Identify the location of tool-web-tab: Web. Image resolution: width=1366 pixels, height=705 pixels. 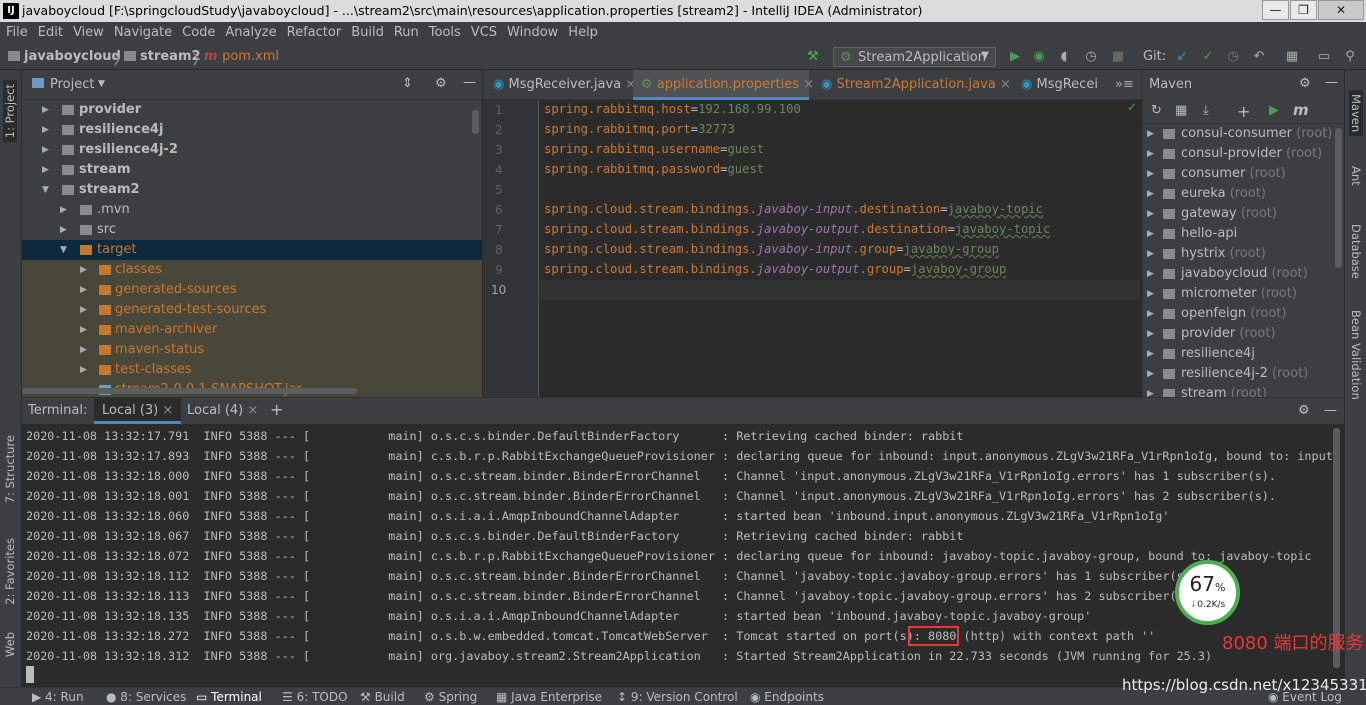
(10, 644).